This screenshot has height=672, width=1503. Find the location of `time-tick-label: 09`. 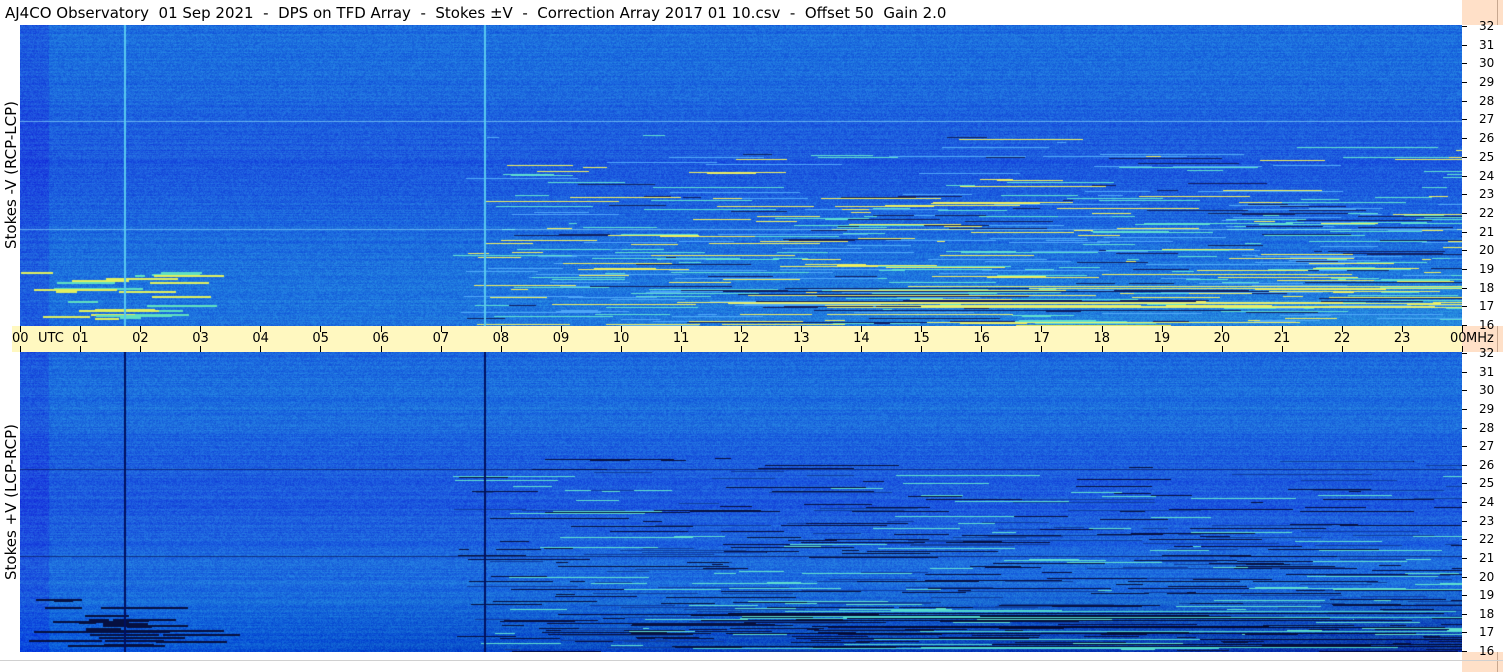

time-tick-label: 09 is located at coordinates (561, 338).